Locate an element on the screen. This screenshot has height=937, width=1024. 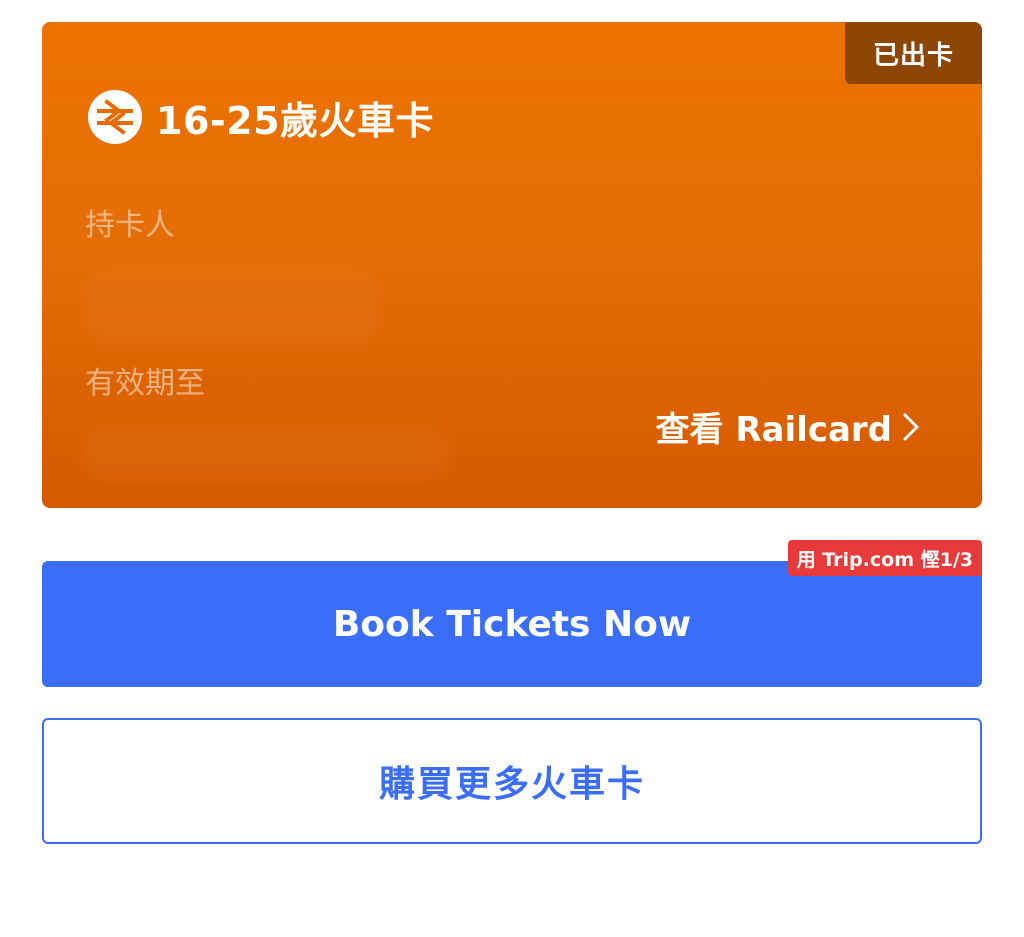
view-railcard-link: 查看 Railcard is located at coordinates (788, 426).